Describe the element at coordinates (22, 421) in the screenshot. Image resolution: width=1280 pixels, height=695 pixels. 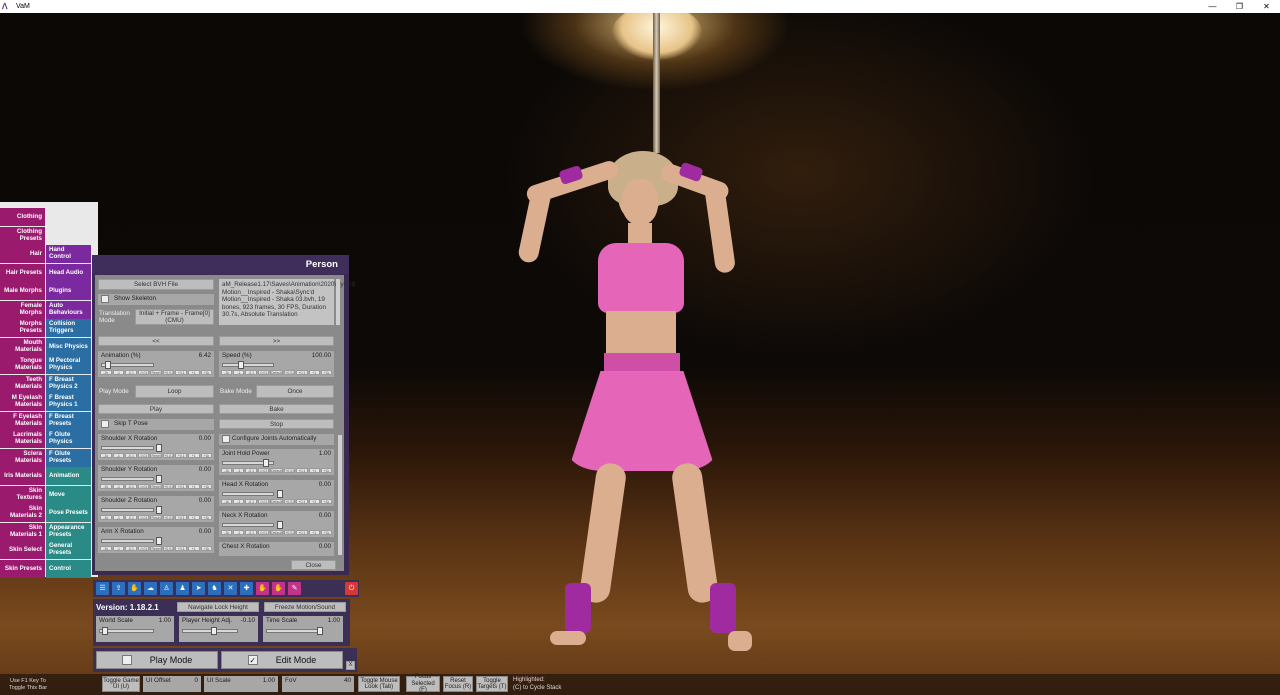
I see `tab-f-eyelash-materials: F Eyelash Materials` at that location.